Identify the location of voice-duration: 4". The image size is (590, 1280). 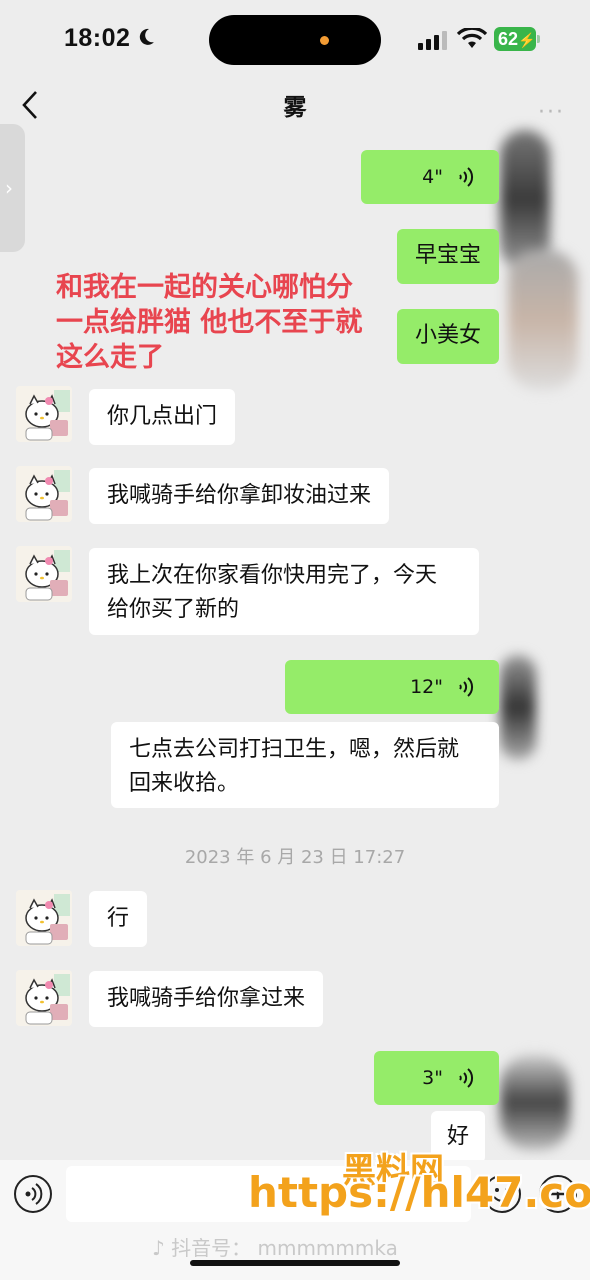
(432, 177).